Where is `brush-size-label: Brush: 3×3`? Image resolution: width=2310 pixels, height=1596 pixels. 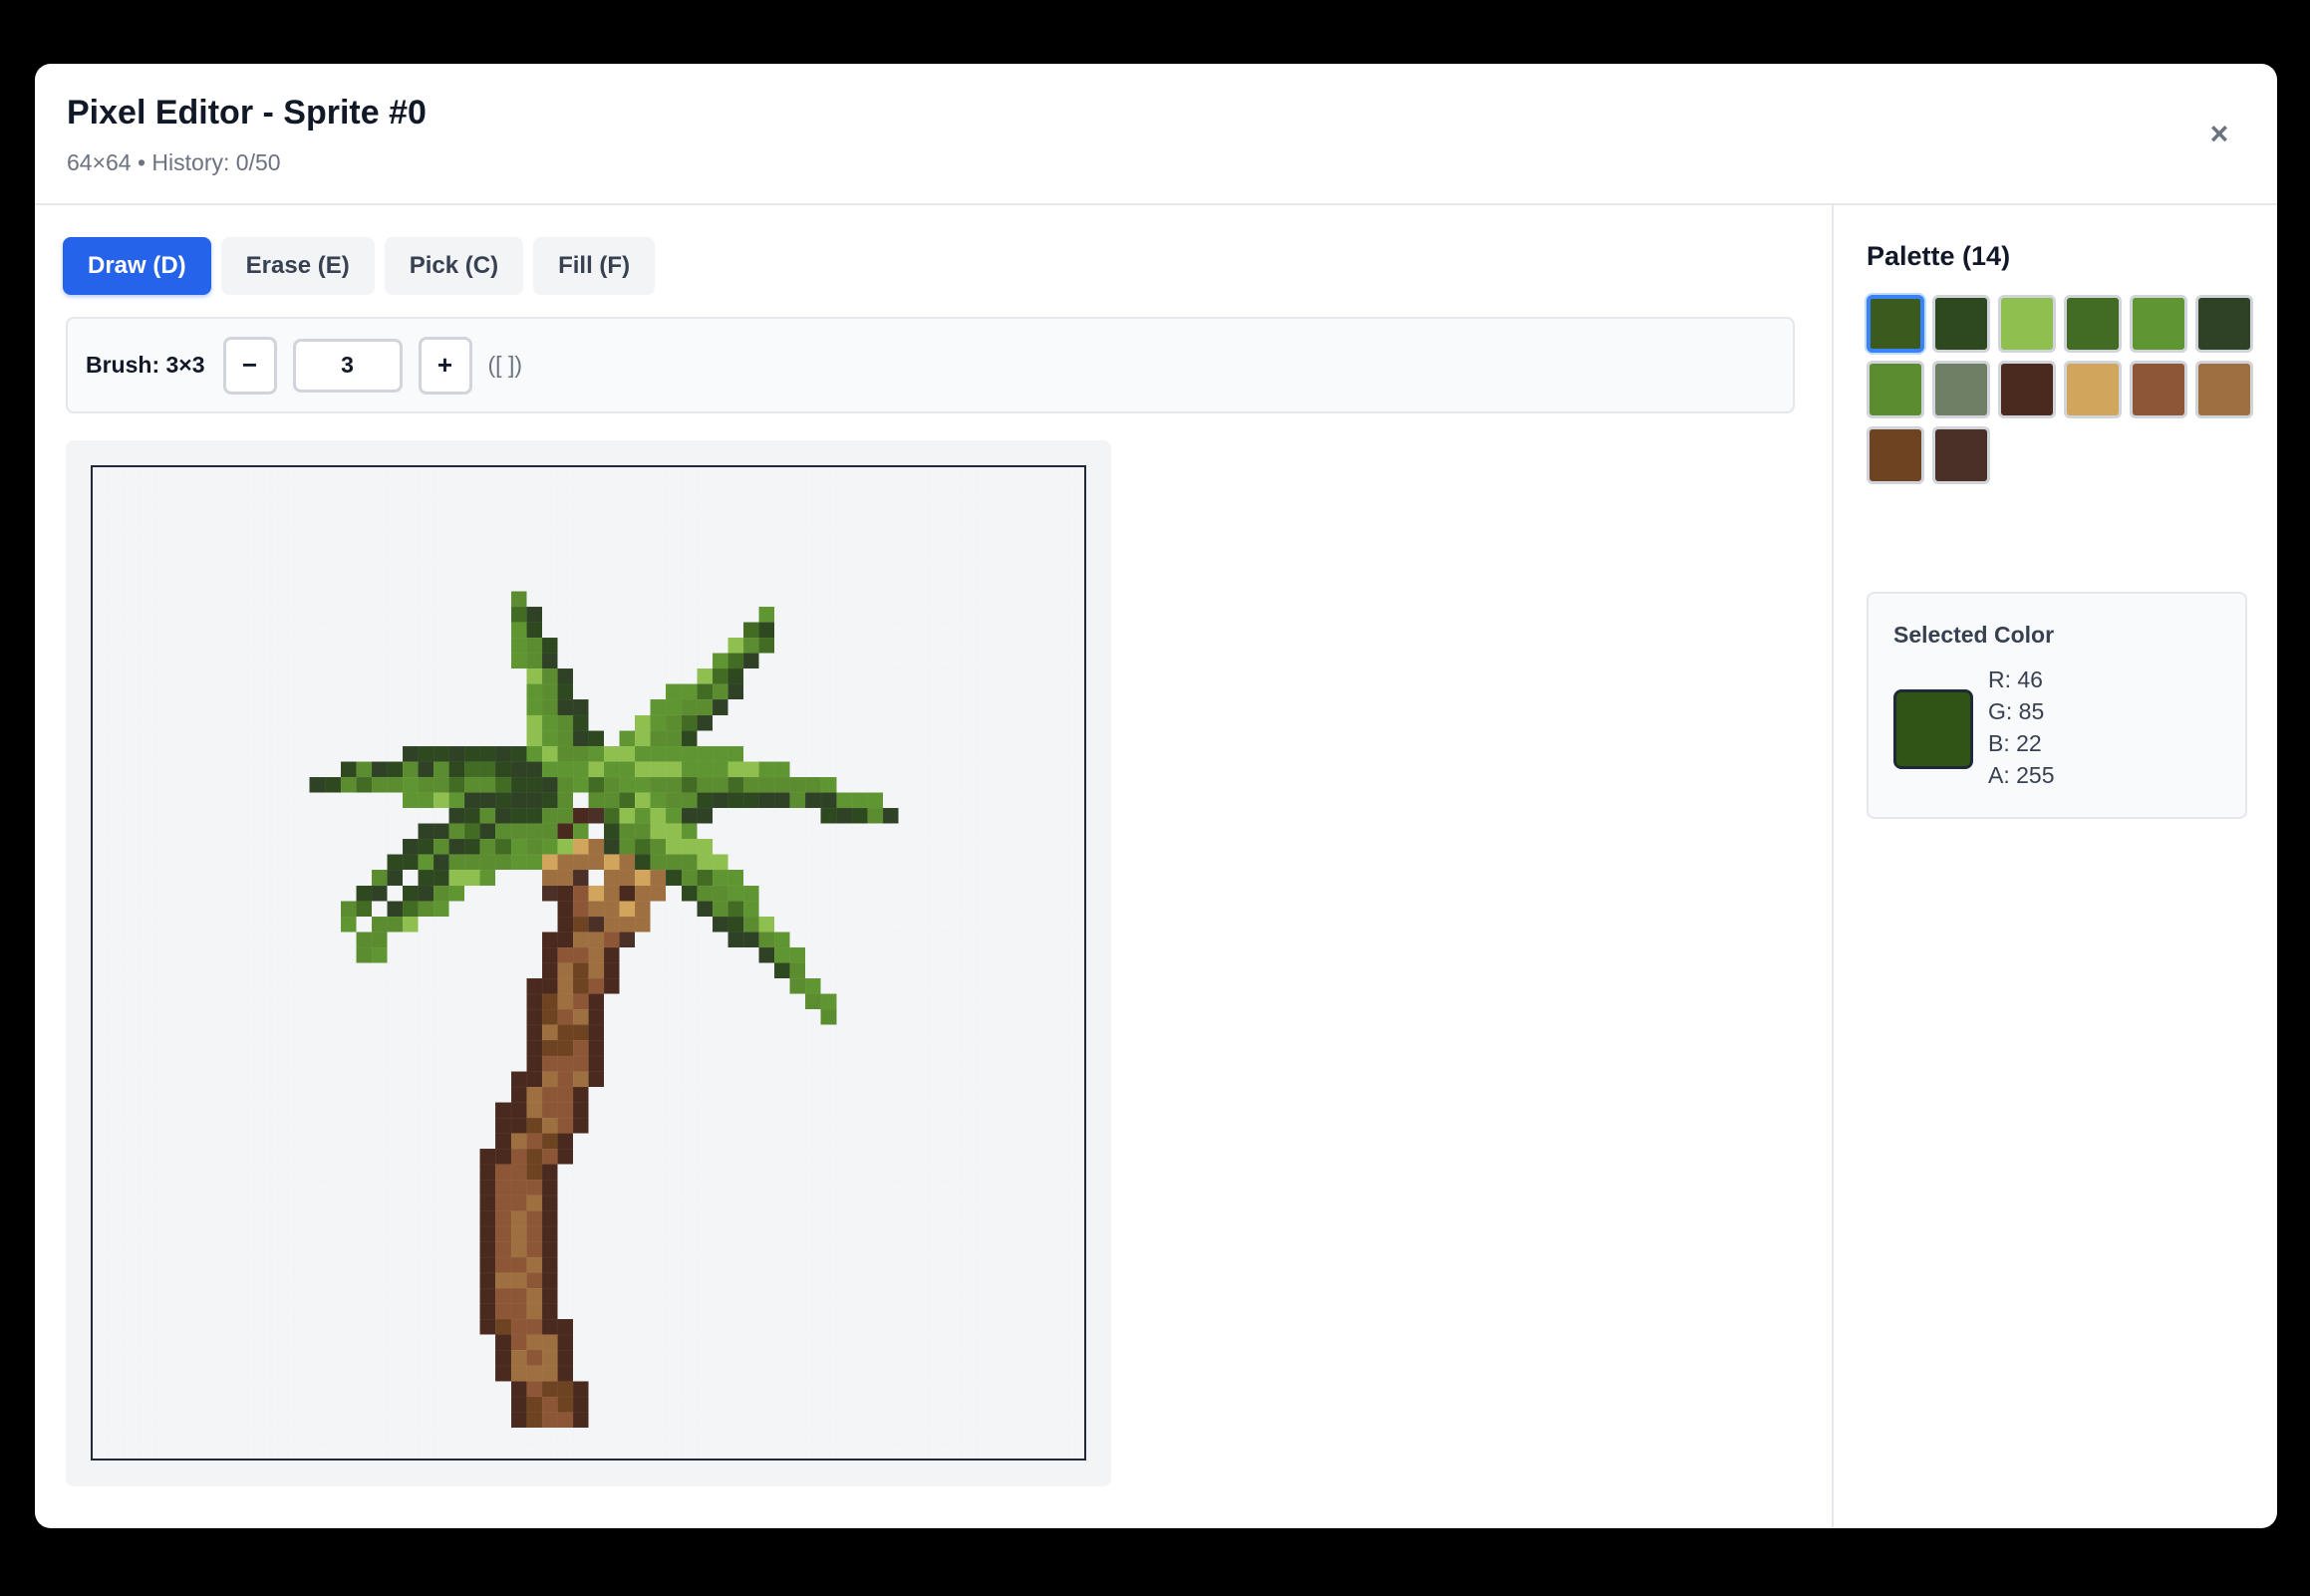
brush-size-label: Brush: 3×3 is located at coordinates (145, 365).